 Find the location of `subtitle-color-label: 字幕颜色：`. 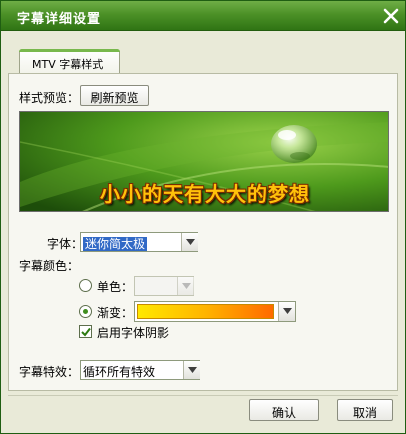

subtitle-color-label: 字幕颜色： is located at coordinates (49, 266).